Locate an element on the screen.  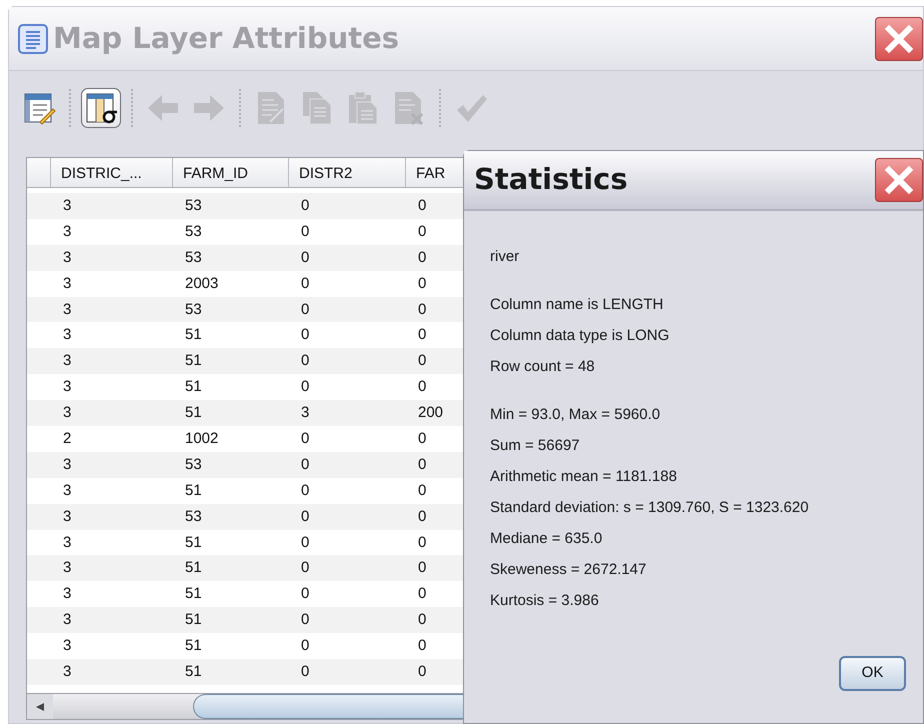
table-cell-text: 200 is located at coordinates (430, 413).